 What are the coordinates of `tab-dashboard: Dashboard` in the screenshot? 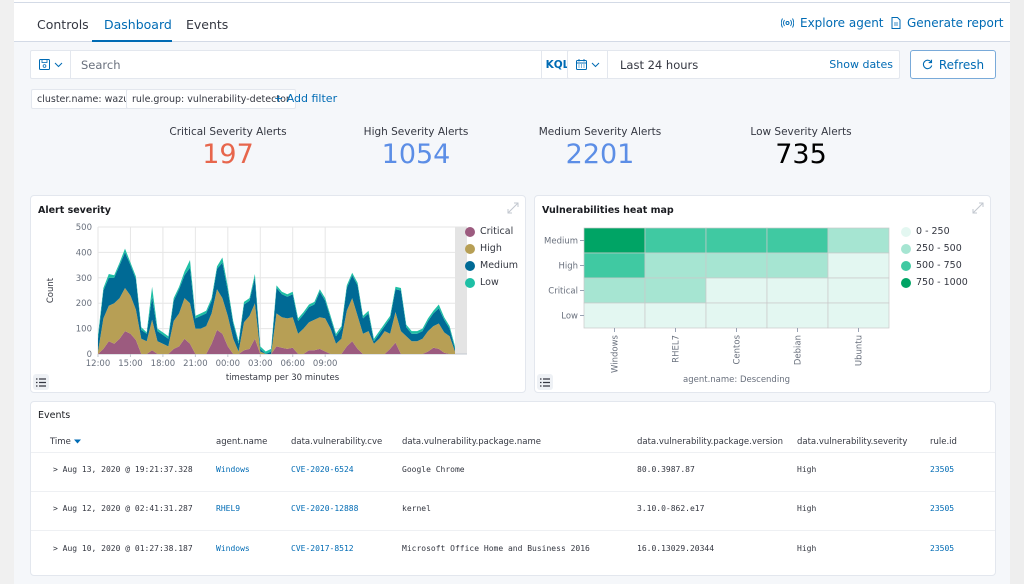 It's located at (138, 24).